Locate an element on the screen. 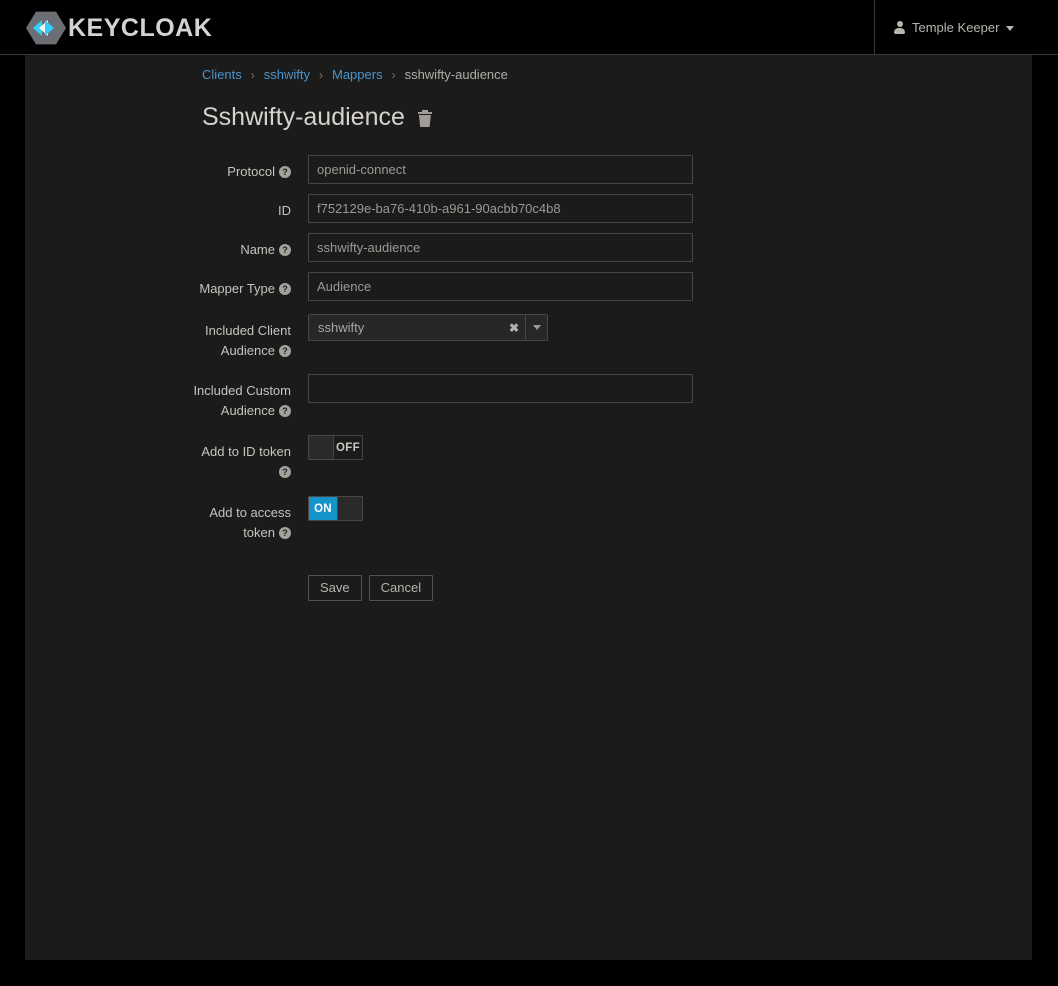 The width and height of the screenshot is (1058, 986). protocol-input is located at coordinates (500, 169).